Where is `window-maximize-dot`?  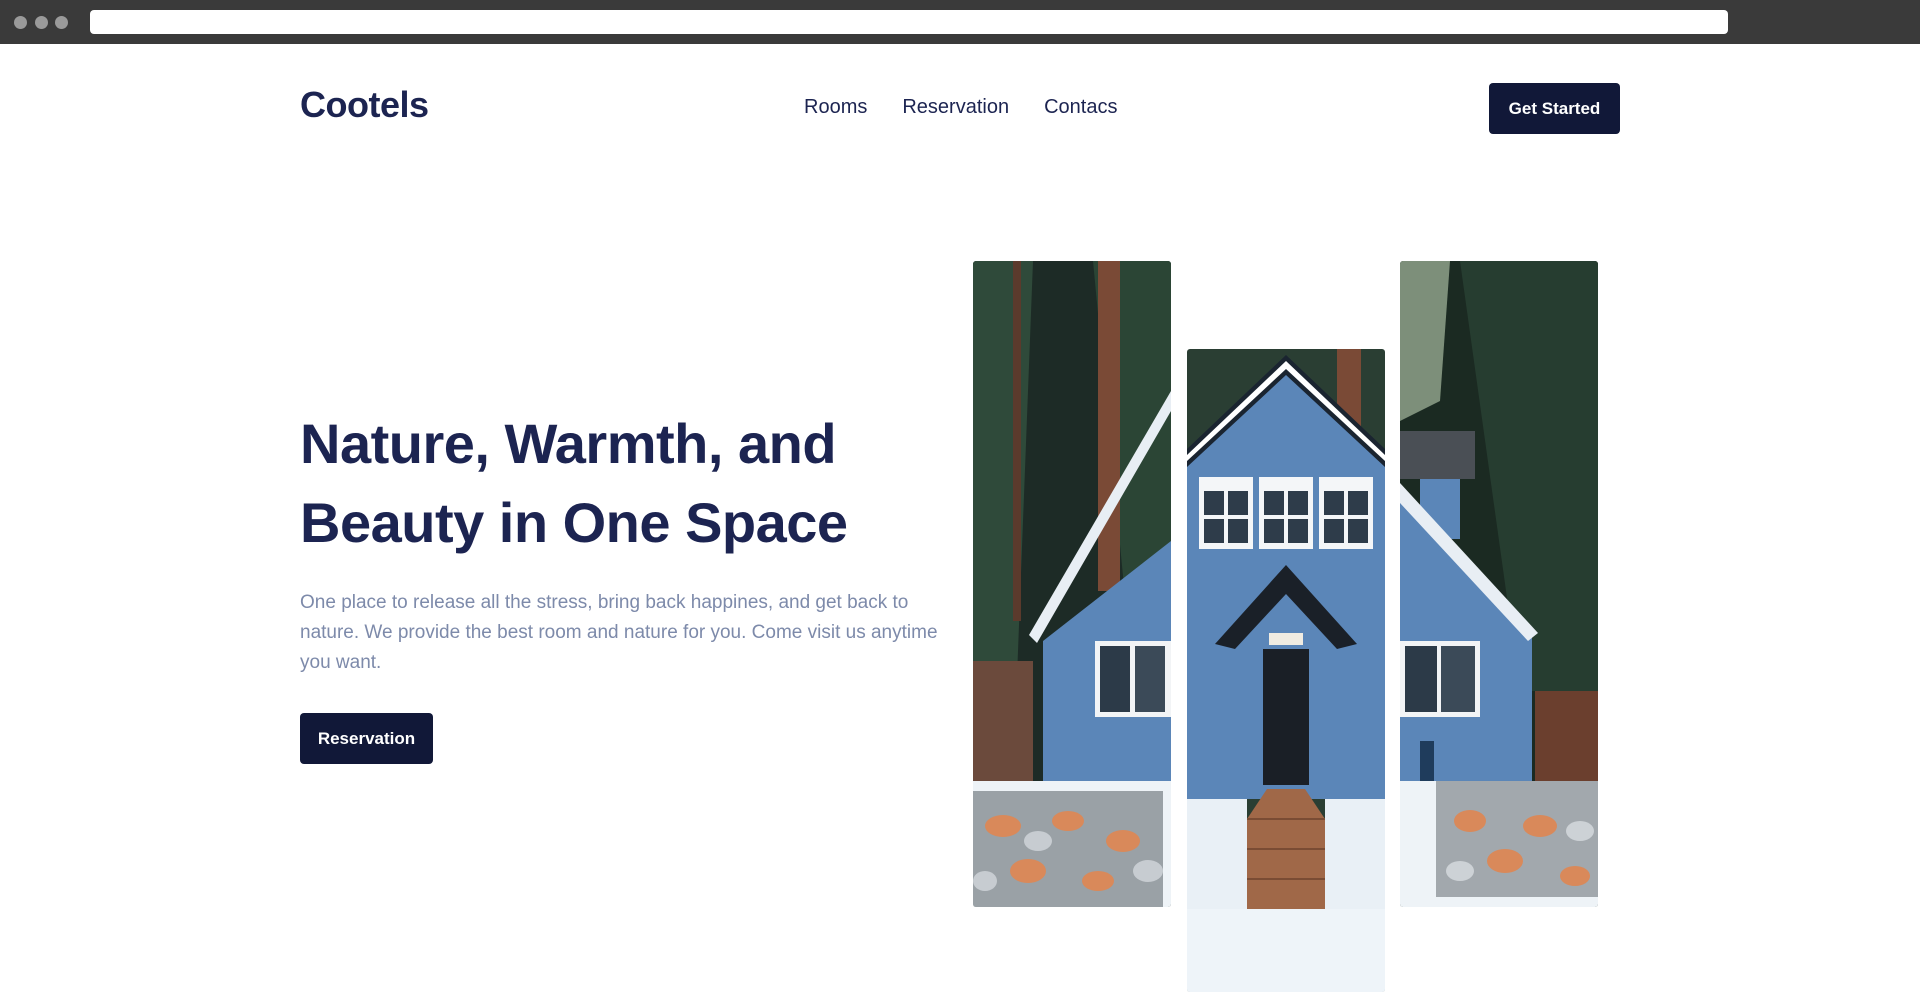
window-maximize-dot is located at coordinates (61, 22).